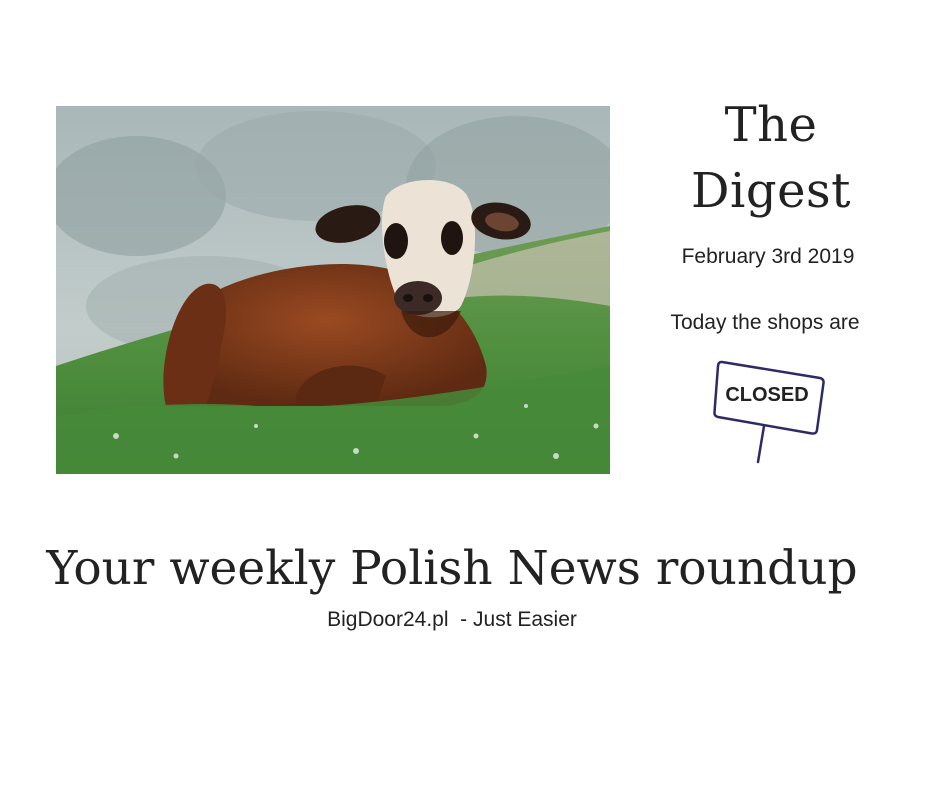  What do you see at coordinates (452, 568) in the screenshot?
I see `headline: Your weekly Polish News roundup` at bounding box center [452, 568].